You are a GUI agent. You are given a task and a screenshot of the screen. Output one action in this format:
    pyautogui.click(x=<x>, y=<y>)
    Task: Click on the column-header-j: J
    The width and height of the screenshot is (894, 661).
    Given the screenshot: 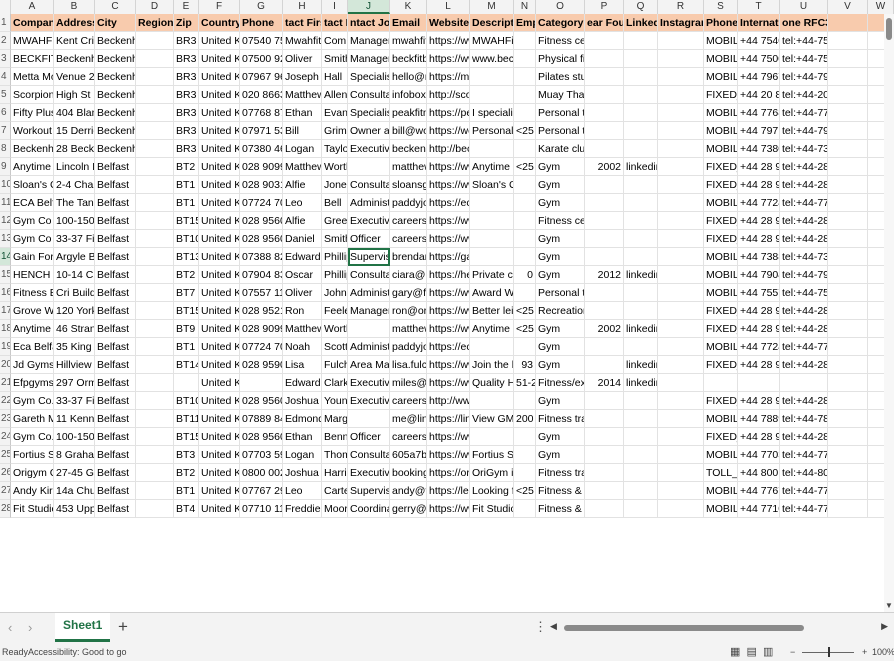 What is the action you would take?
    pyautogui.click(x=369, y=7)
    